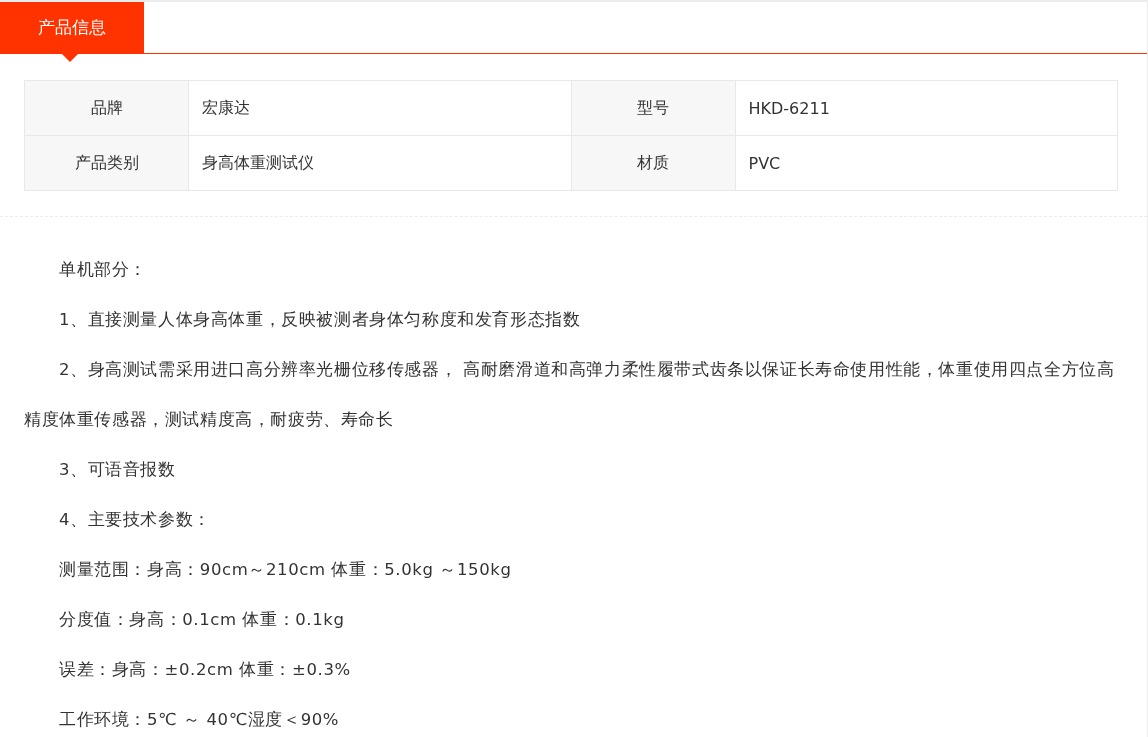 This screenshot has height=737, width=1148. Describe the element at coordinates (202, 620) in the screenshot. I see `description-paragraph: 分度值：身高：0.1cm 体重：0.1kg` at that location.